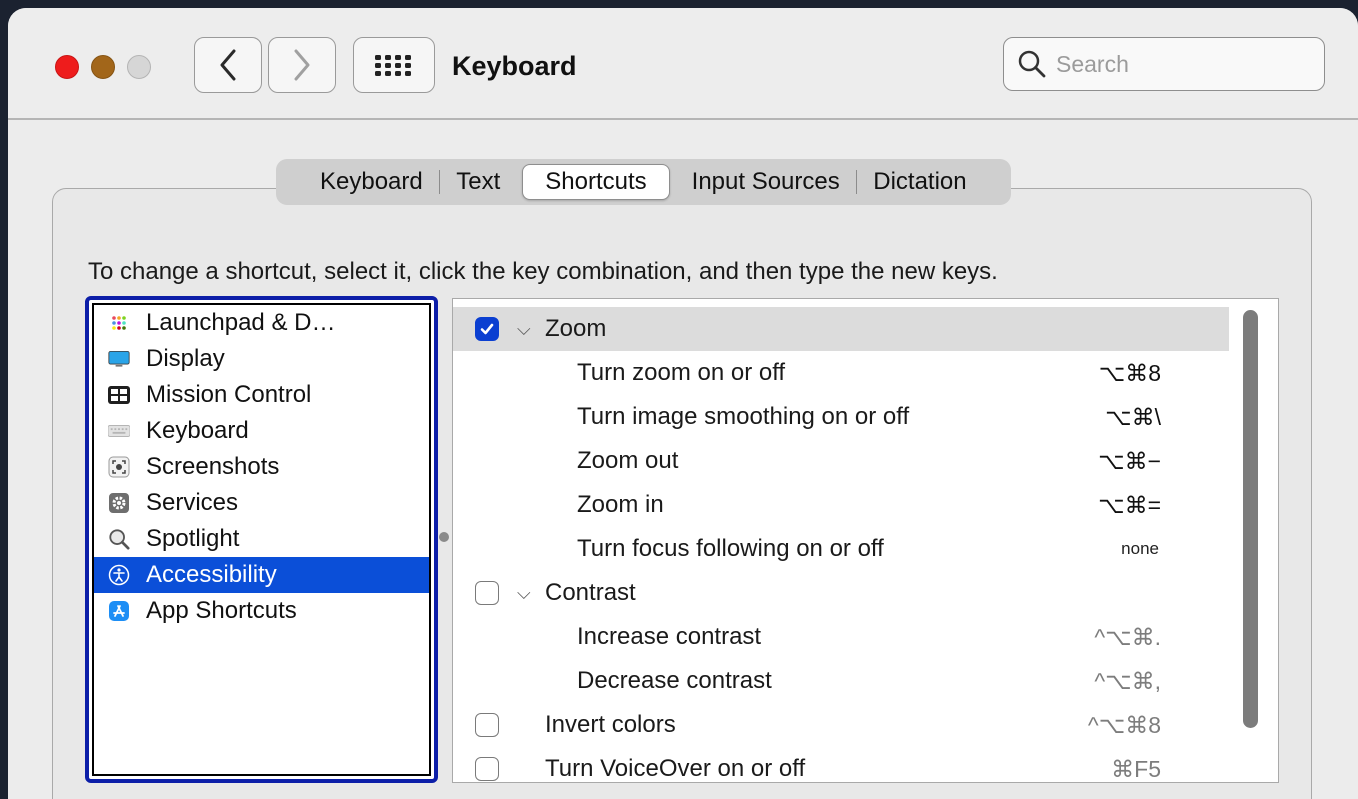 This screenshot has height=799, width=1358. Describe the element at coordinates (620, 504) in the screenshot. I see `shortcut-label: Zoom in` at that location.